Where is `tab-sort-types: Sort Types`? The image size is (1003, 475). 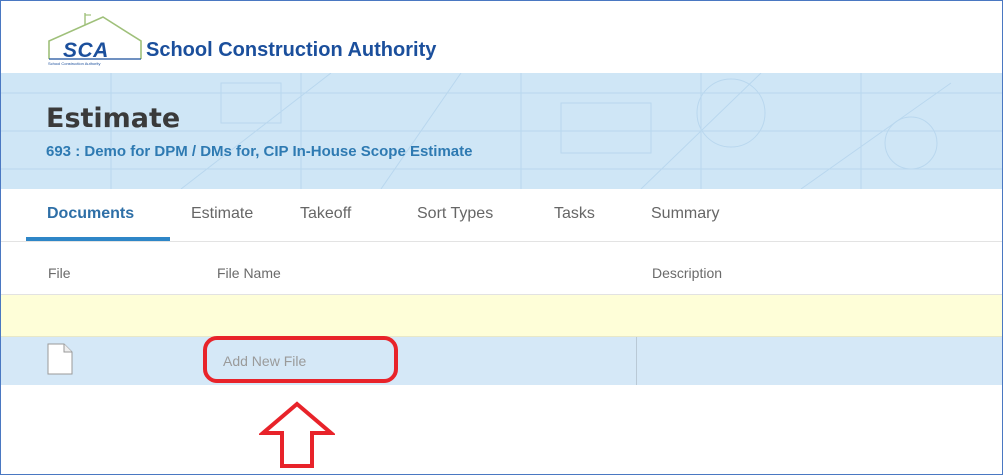
tab-sort-types: Sort Types is located at coordinates (455, 214).